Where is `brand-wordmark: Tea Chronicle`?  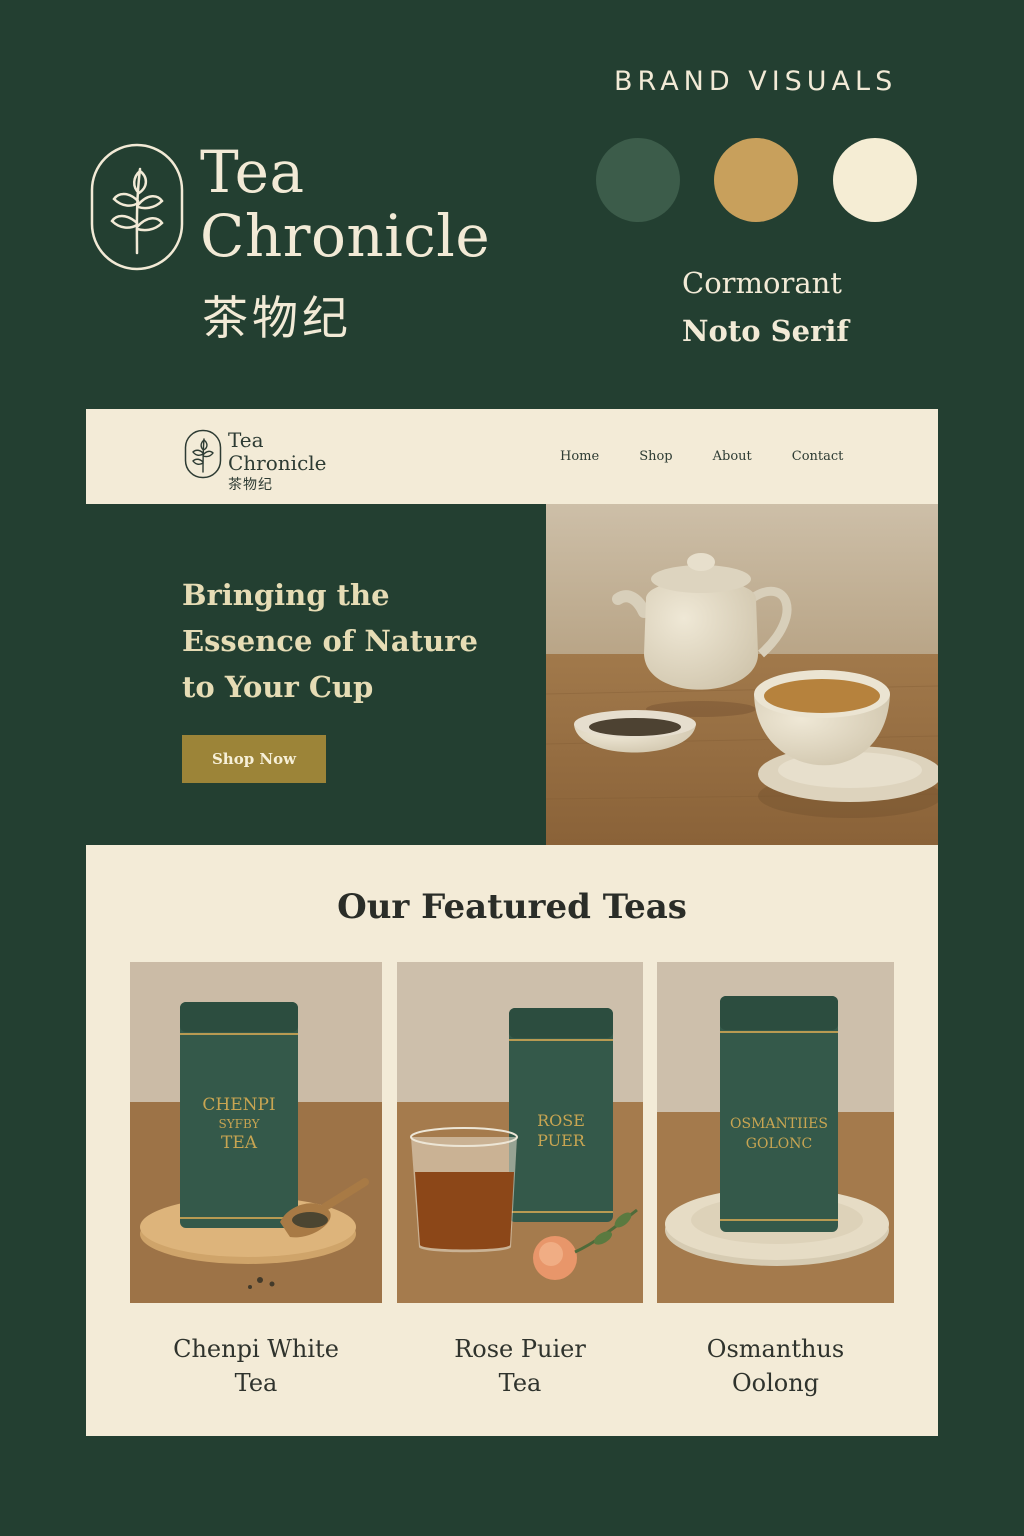
brand-wordmark: Tea Chronicle is located at coordinates (345, 204).